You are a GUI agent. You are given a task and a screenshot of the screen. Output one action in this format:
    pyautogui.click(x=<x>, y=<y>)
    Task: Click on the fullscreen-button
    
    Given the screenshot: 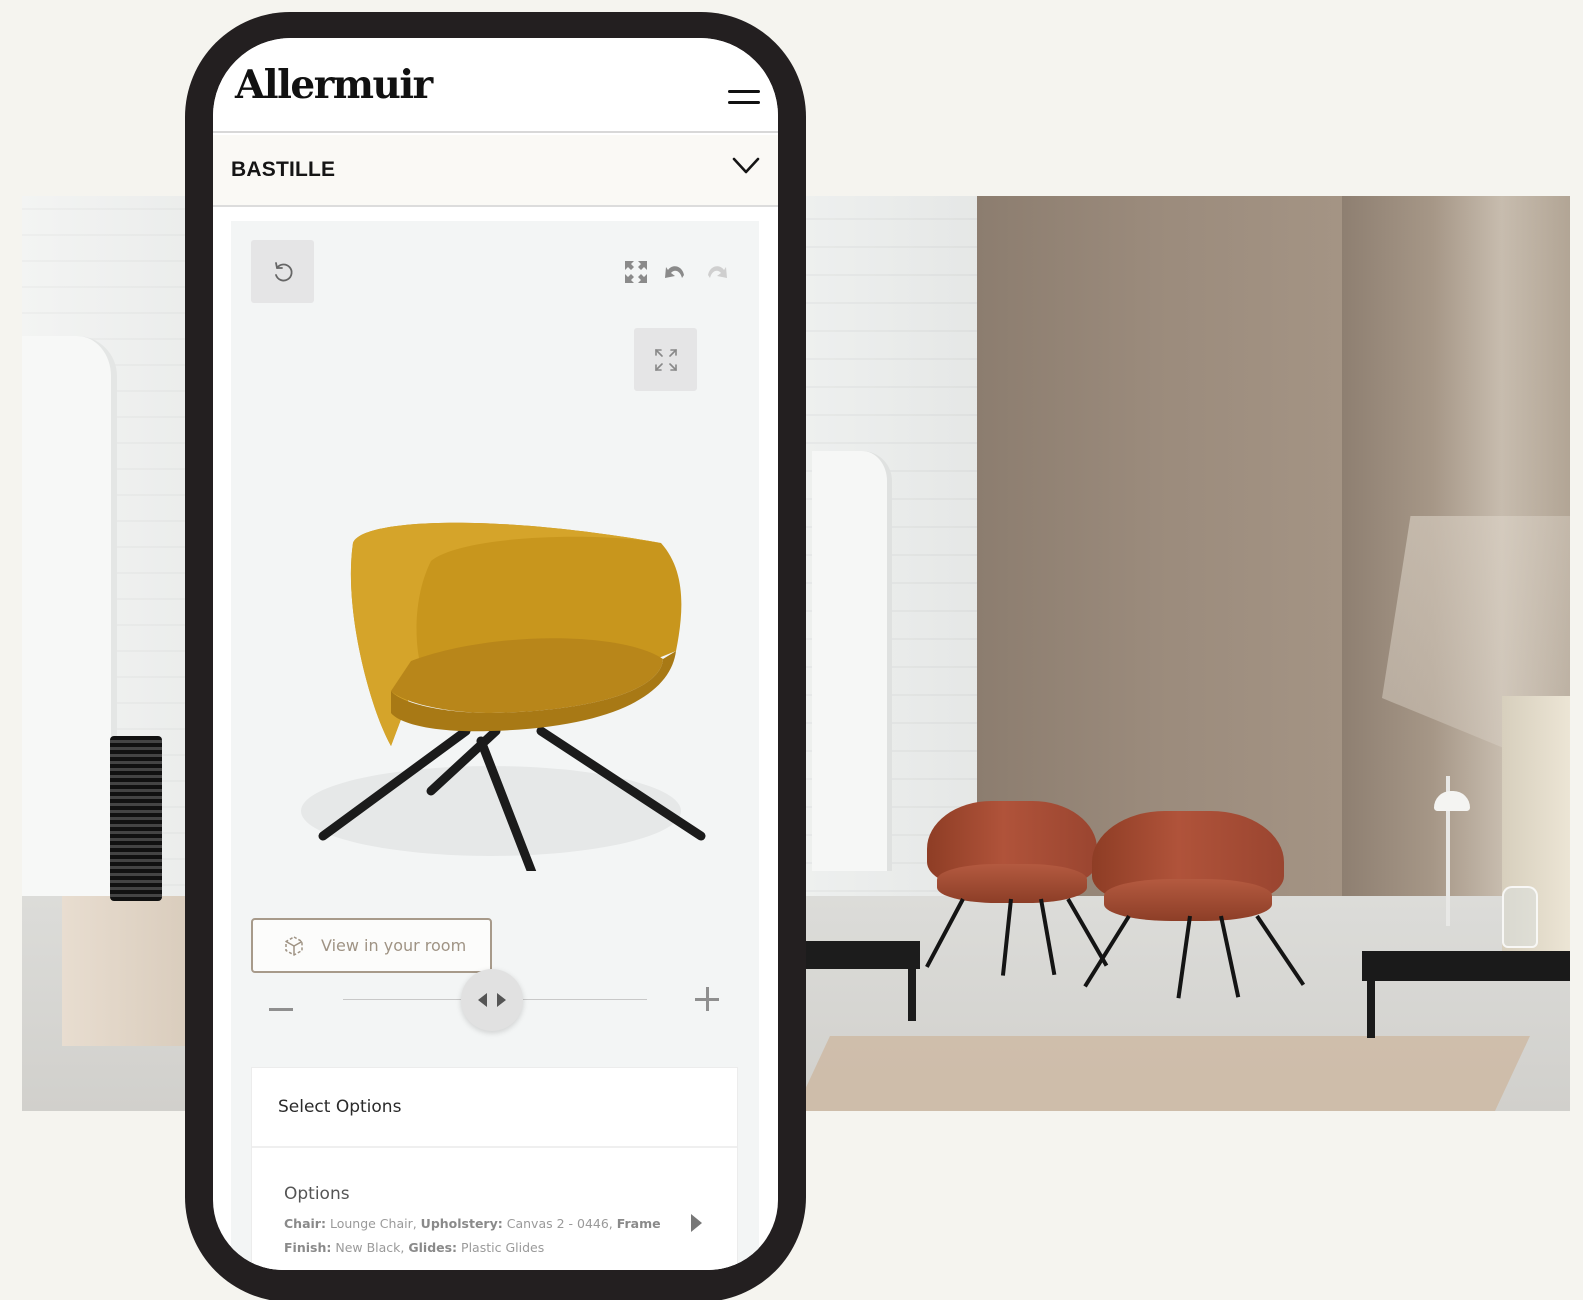 What is the action you would take?
    pyautogui.click(x=665, y=359)
    